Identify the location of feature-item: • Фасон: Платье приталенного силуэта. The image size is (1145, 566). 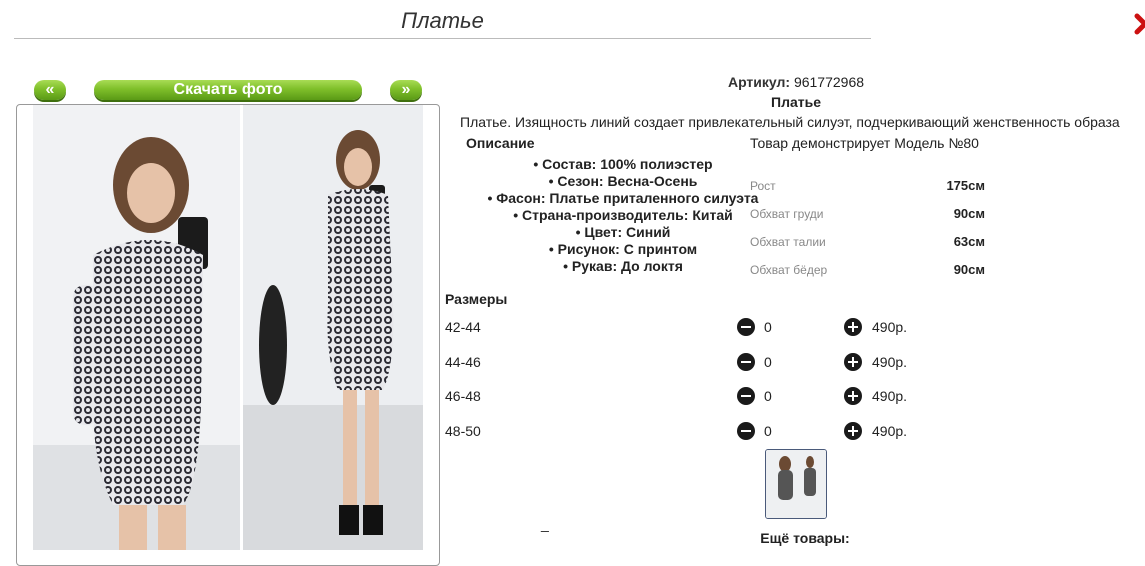
(623, 198).